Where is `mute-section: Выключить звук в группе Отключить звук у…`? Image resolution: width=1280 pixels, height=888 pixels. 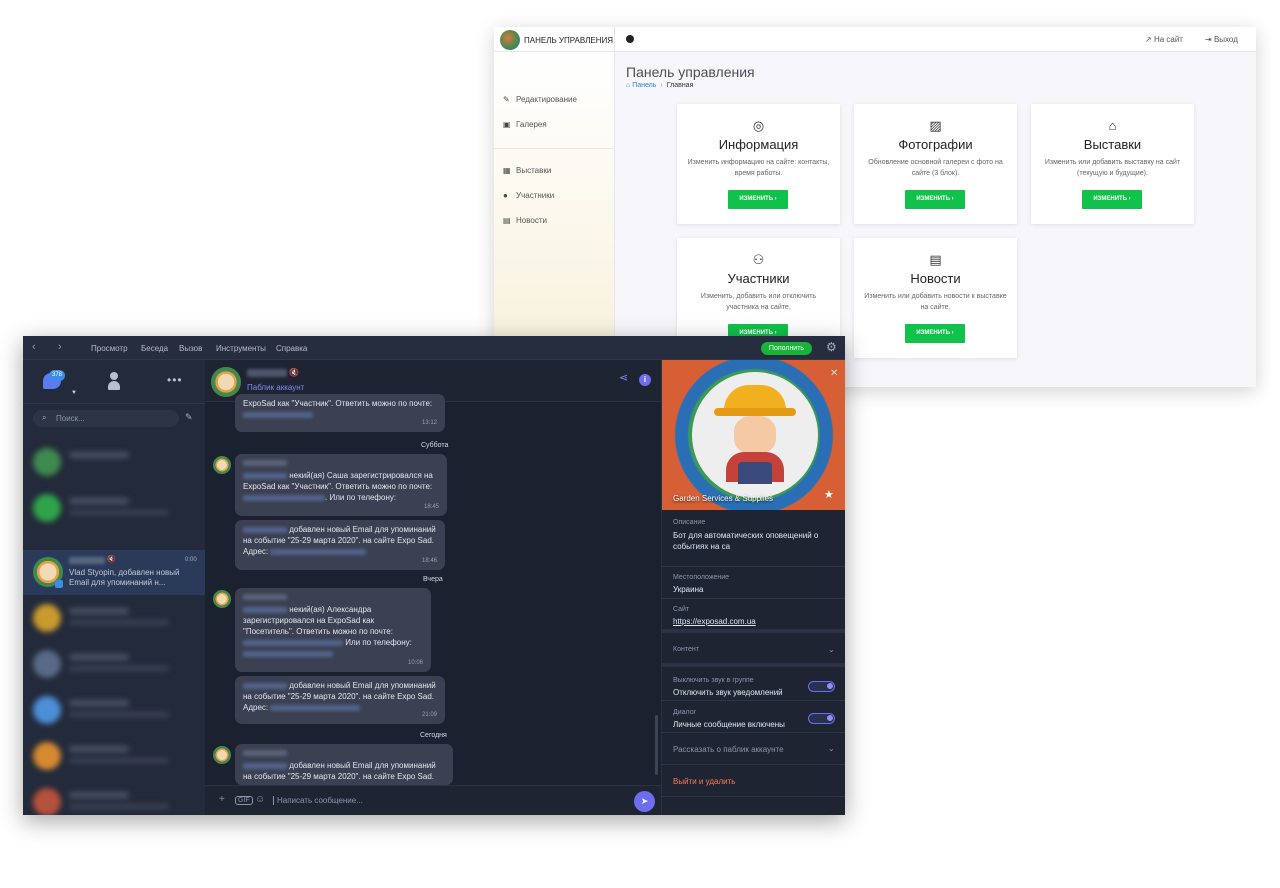
mute-section: Выключить звук в группе Отключить звук у… is located at coordinates (753, 684).